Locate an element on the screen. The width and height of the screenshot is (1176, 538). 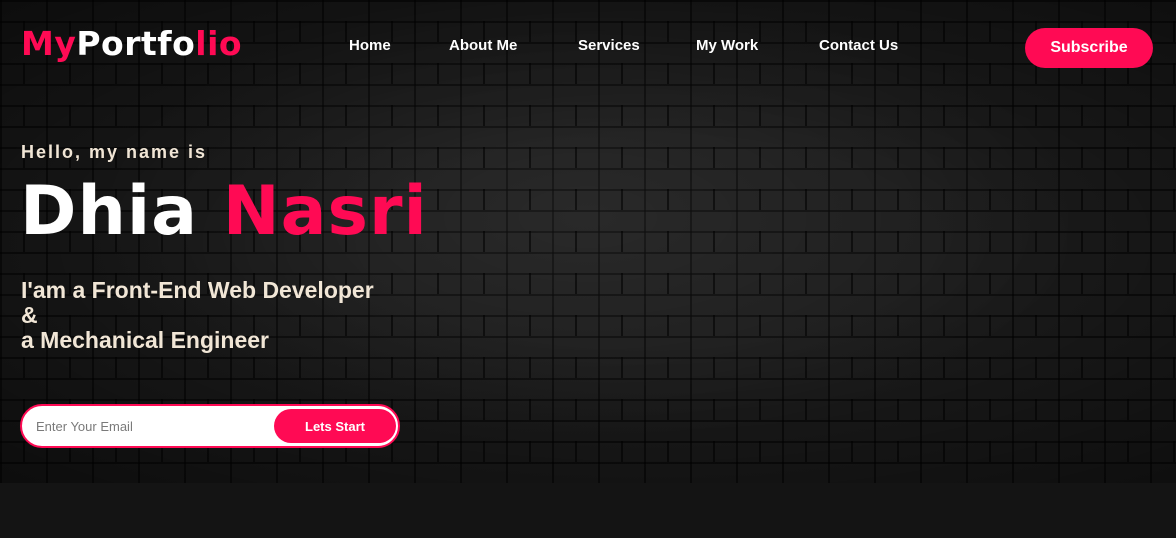
hero-last-name: Nasri is located at coordinates (325, 211).